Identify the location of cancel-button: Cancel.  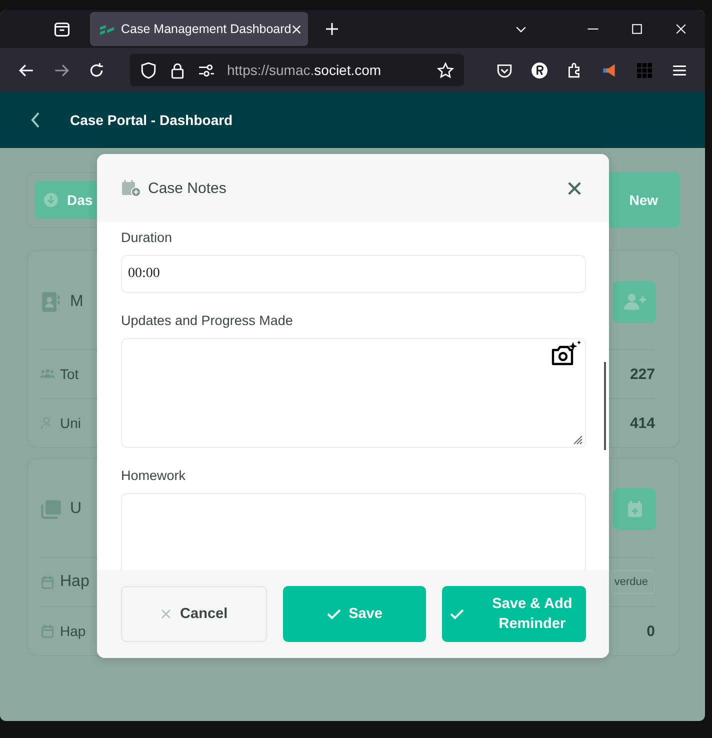
(194, 614).